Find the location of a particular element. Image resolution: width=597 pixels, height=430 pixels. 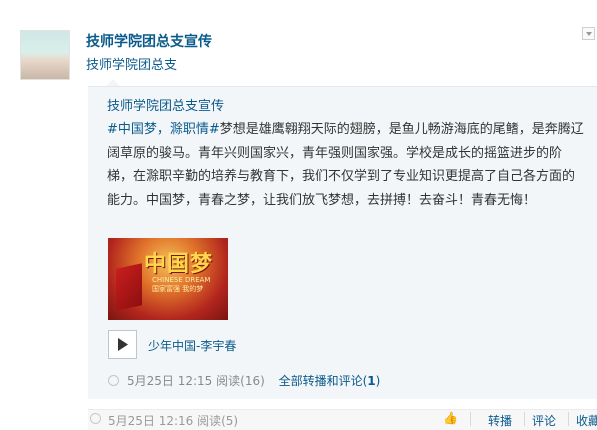

flag-graphic is located at coordinates (129, 287).